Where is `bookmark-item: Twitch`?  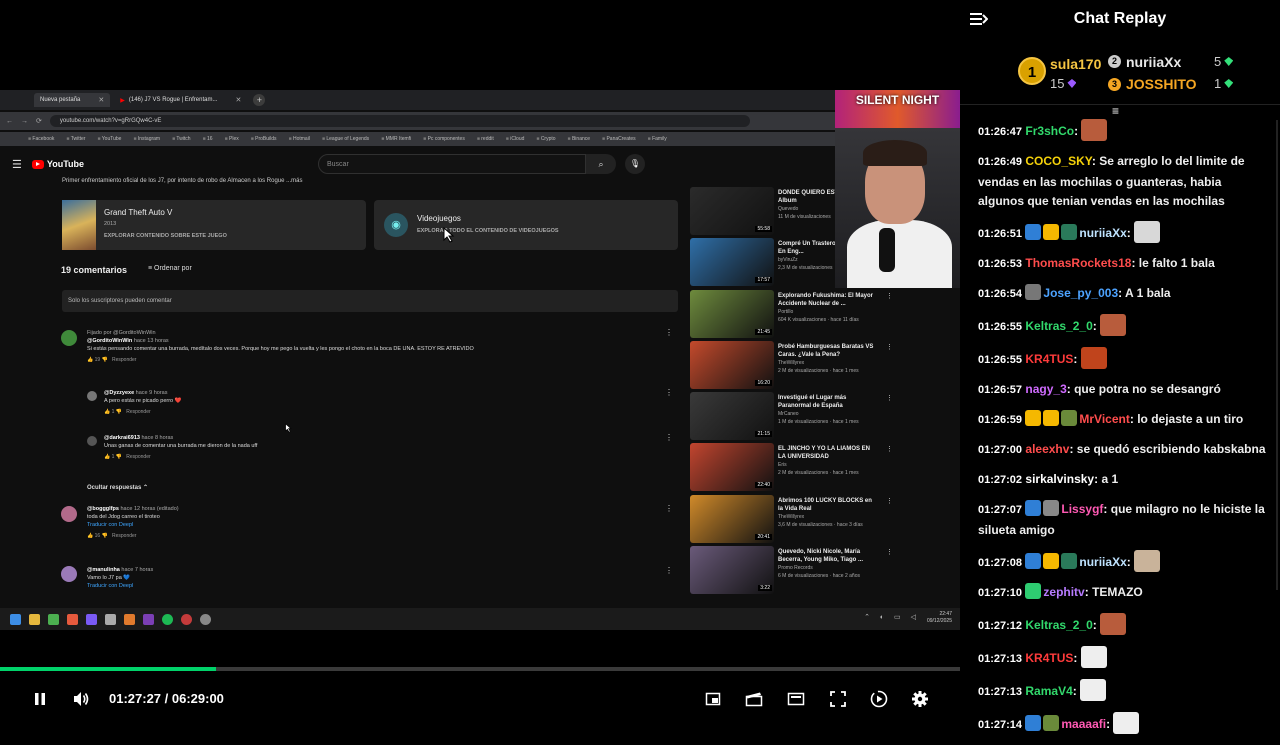
bookmark-item: Twitch is located at coordinates (181, 139).